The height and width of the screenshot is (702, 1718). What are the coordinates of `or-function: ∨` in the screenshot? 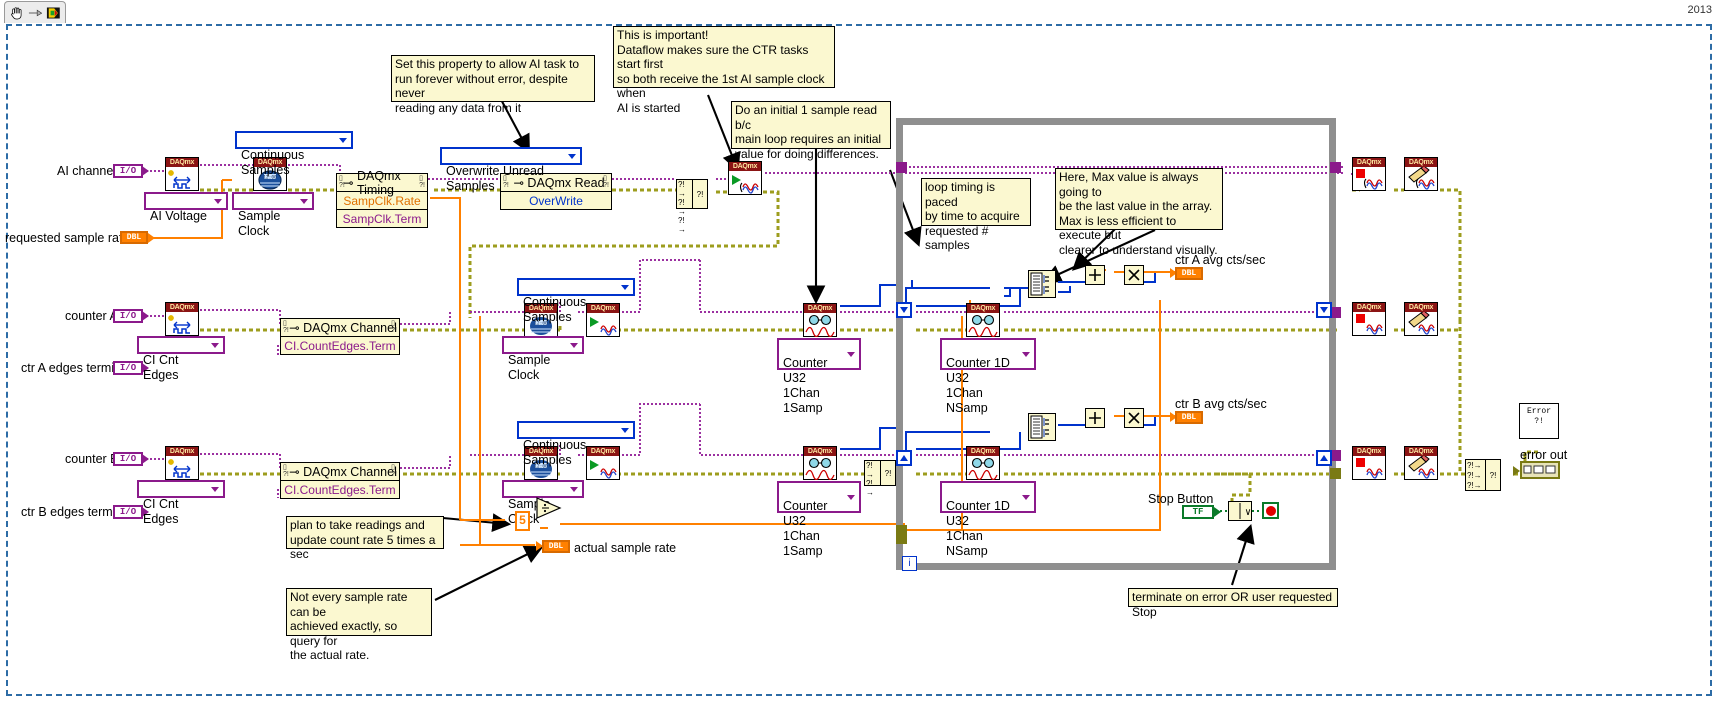 It's located at (1240, 511).